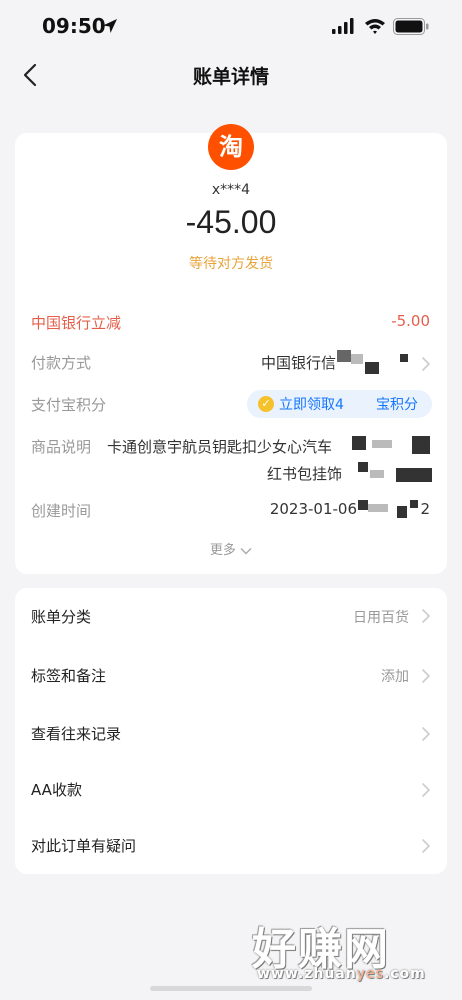 This screenshot has height=1000, width=462. Describe the element at coordinates (397, 404) in the screenshot. I see `claim-points-text-tail: 宝积分` at that location.